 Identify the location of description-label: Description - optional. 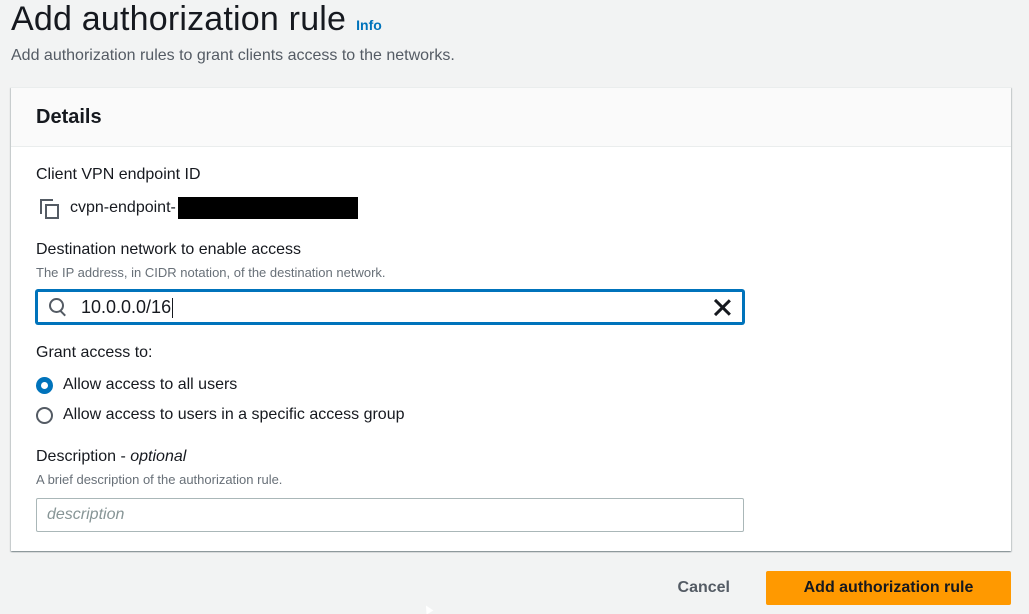
(111, 456).